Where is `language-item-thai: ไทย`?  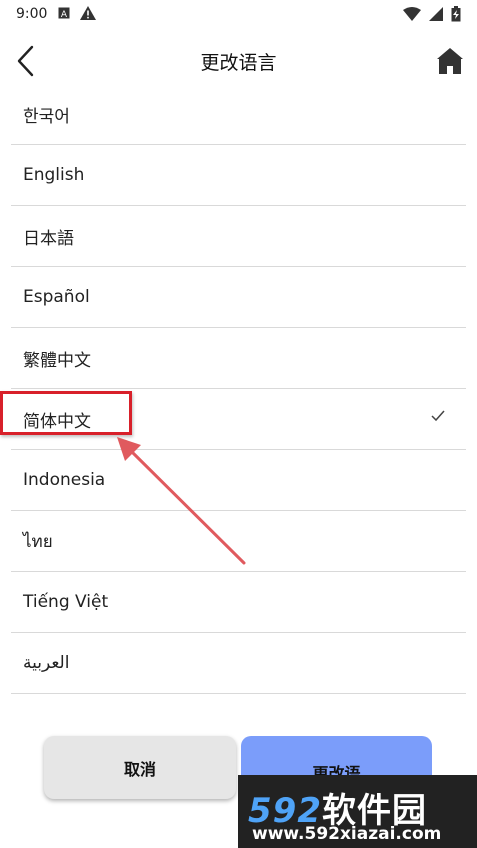 language-item-thai: ไทย is located at coordinates (238, 541).